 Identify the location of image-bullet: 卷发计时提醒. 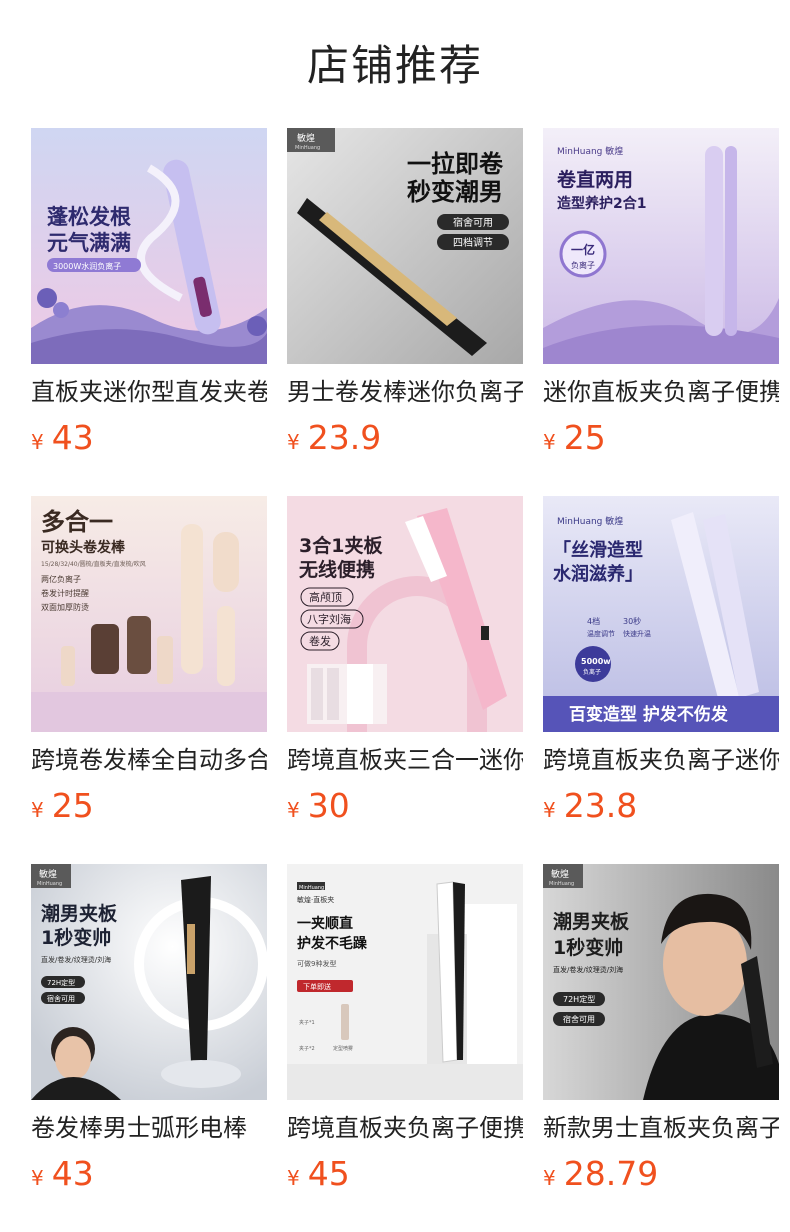
(65, 593).